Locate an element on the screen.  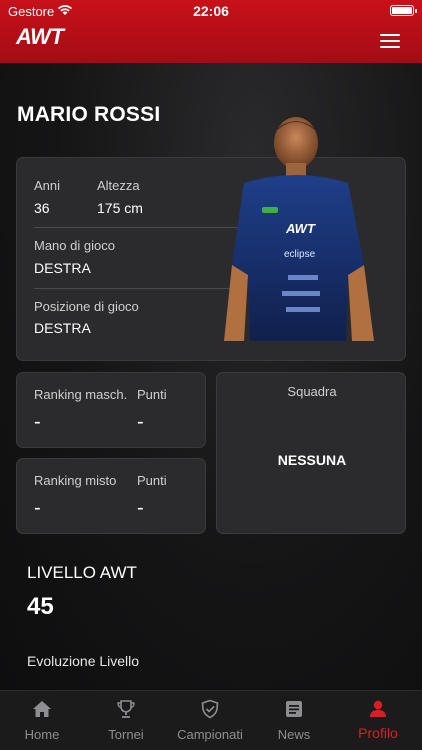
tab-home: Home is located at coordinates (42, 720).